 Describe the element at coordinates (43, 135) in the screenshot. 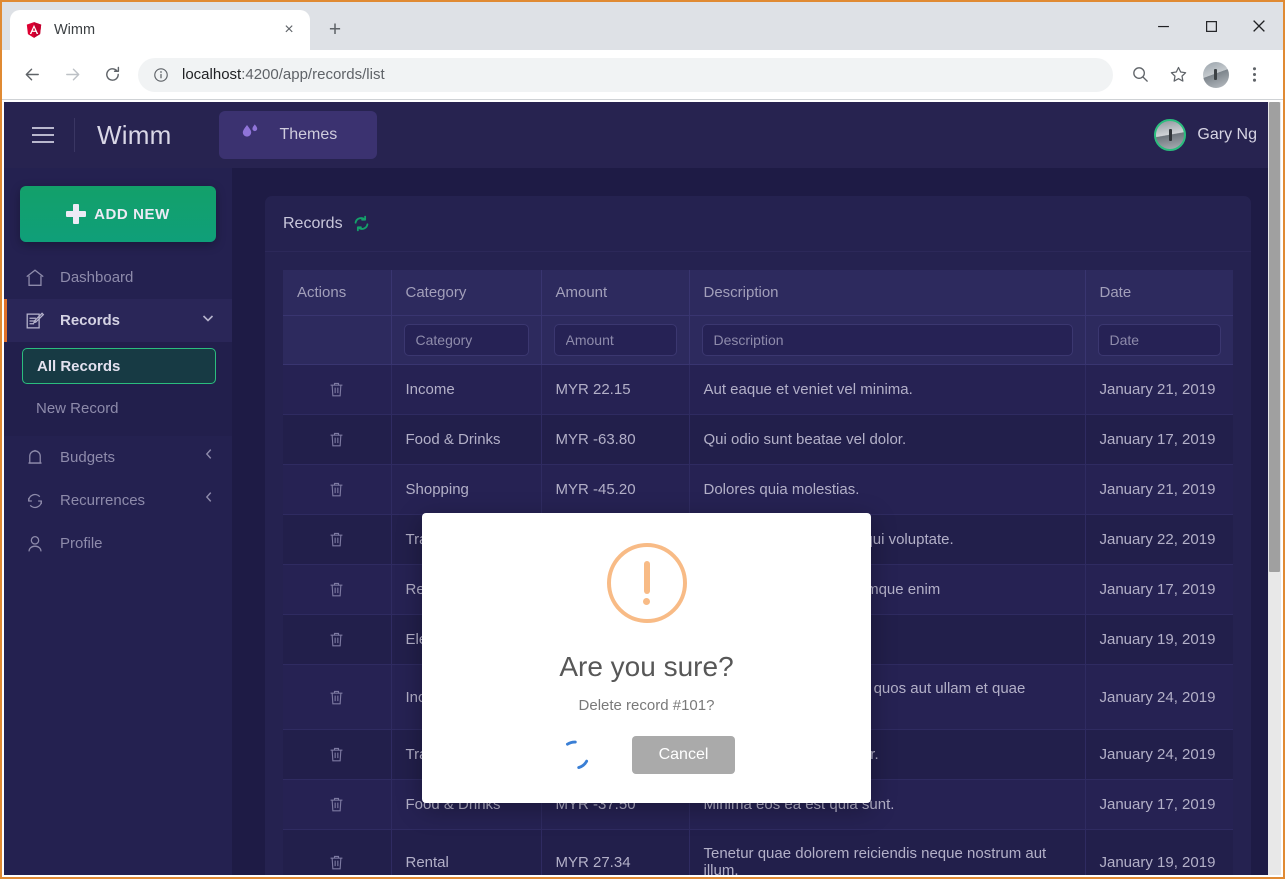

I see `menu-toggle-icon` at that location.